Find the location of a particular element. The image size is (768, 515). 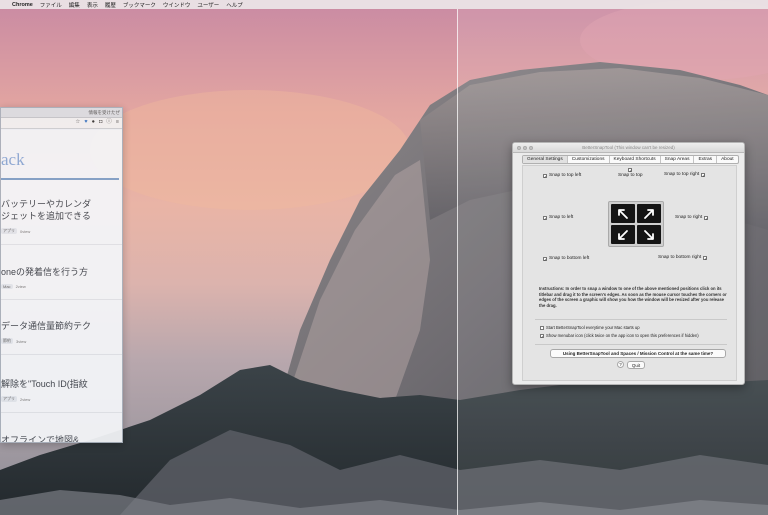

article-meta: Mac 2view is located at coordinates (61, 286).